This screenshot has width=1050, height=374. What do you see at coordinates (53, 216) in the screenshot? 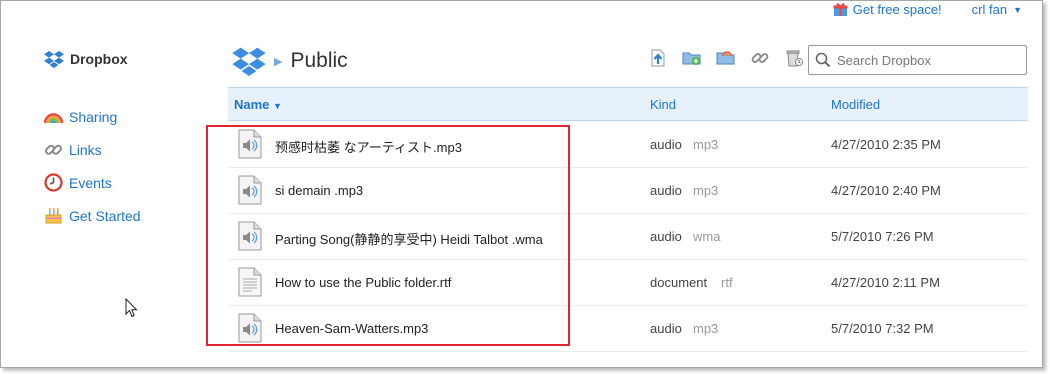
I see `cake-icon` at bounding box center [53, 216].